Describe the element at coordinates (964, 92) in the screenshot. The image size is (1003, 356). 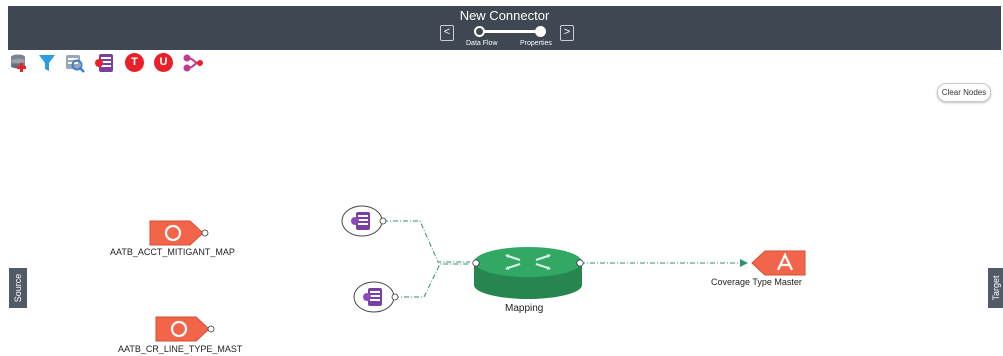
I see `clear-nodes-button: Clear Nodes` at that location.